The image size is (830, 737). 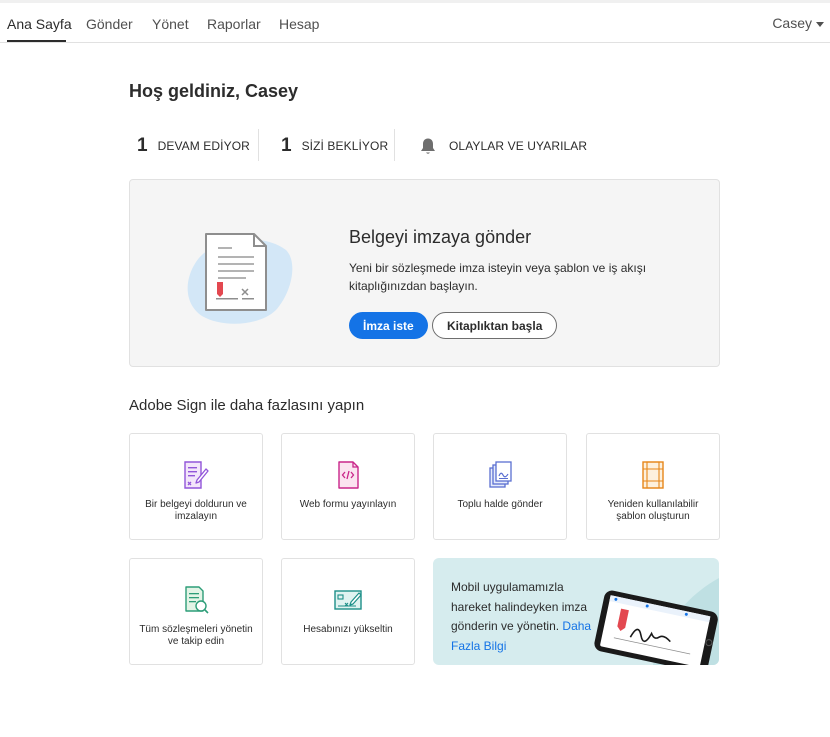 What do you see at coordinates (240, 278) in the screenshot?
I see `document-signature-illustration` at bounding box center [240, 278].